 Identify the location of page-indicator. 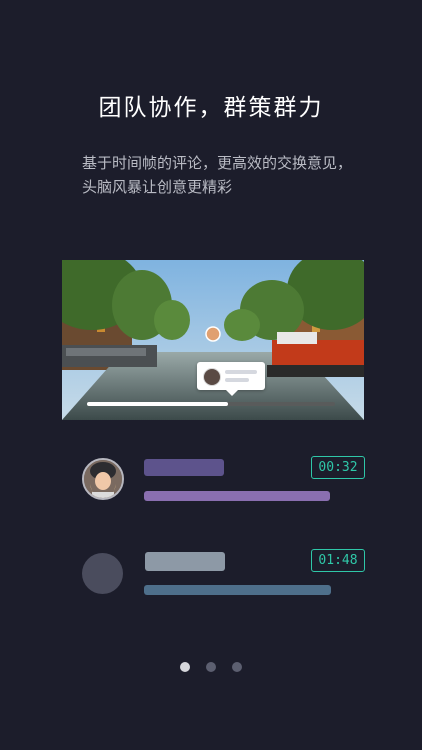
(211, 667).